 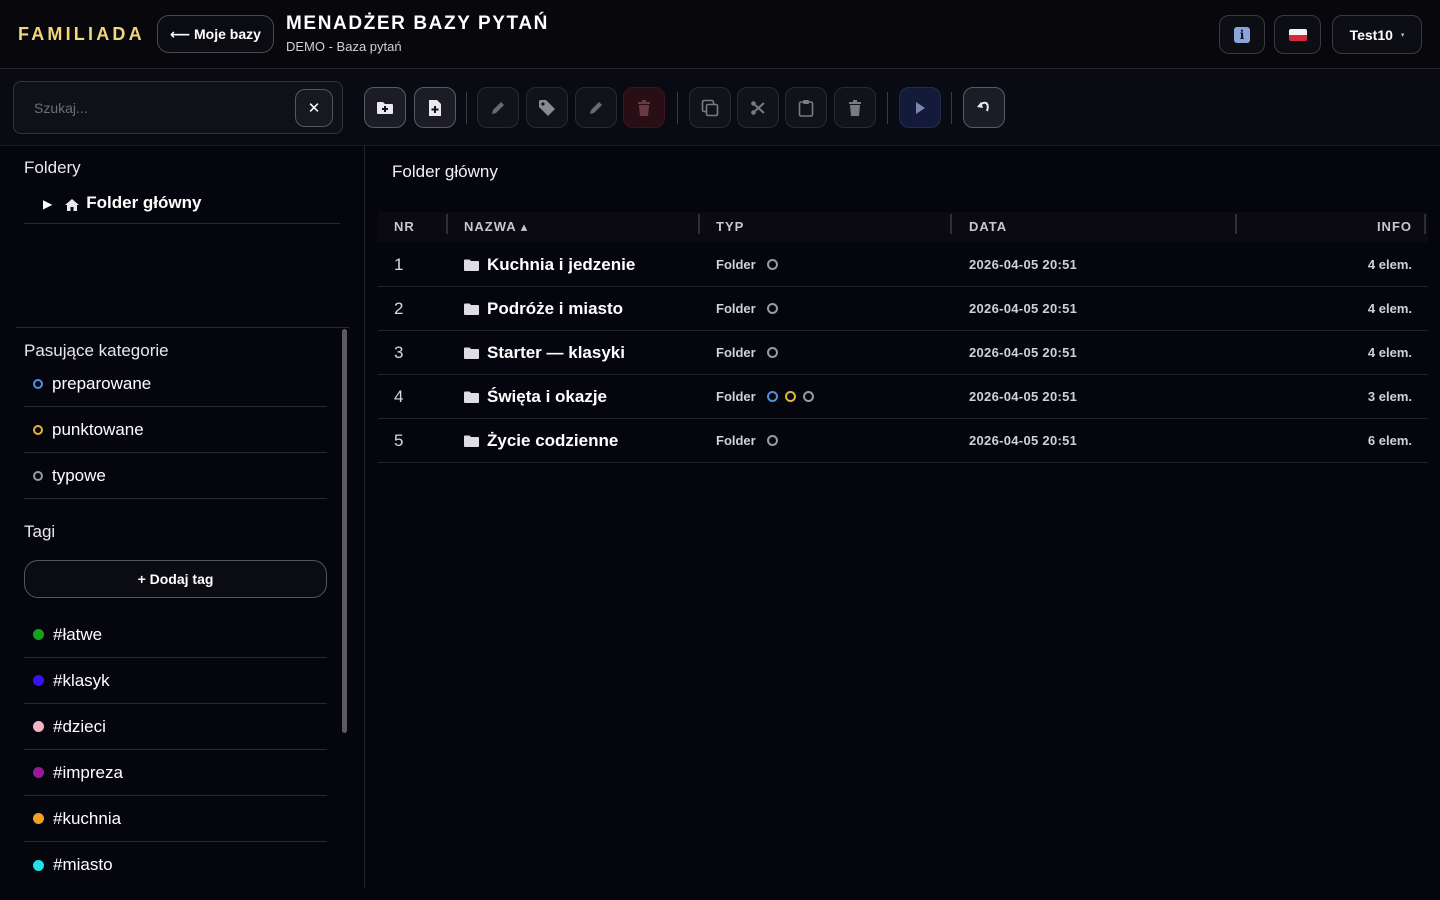 I want to click on categories-heading: Pasujące kategorie, so click(x=96, y=350).